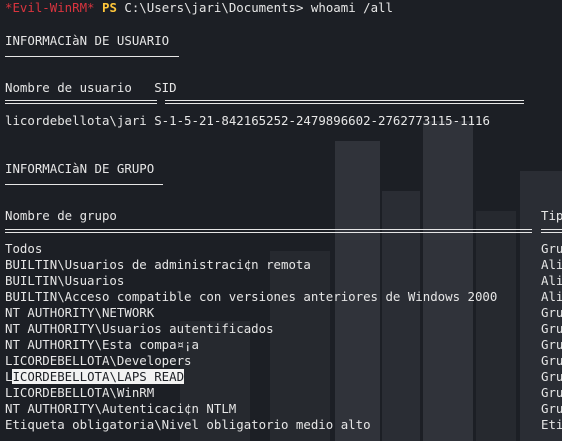 The height and width of the screenshot is (441, 562). What do you see at coordinates (351, 7) in the screenshot?
I see `command-text: whoami /all` at bounding box center [351, 7].